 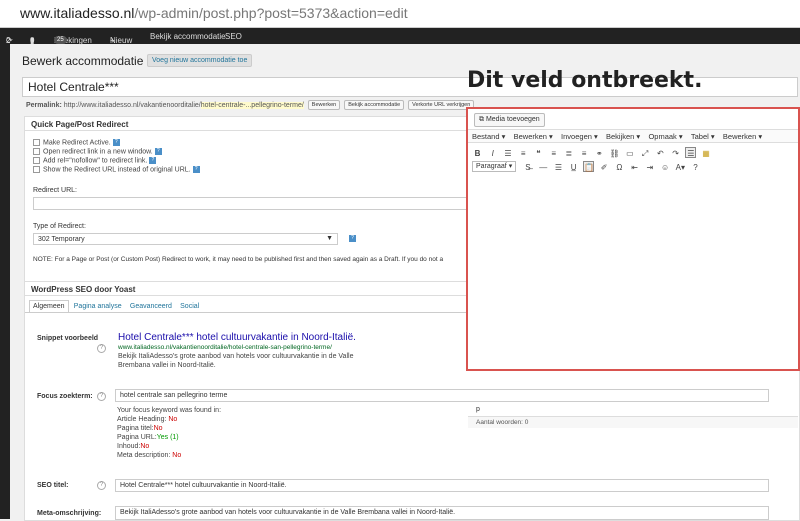 What do you see at coordinates (633, 422) in the screenshot?
I see `word-count: Aantal woorden: 0` at bounding box center [633, 422].